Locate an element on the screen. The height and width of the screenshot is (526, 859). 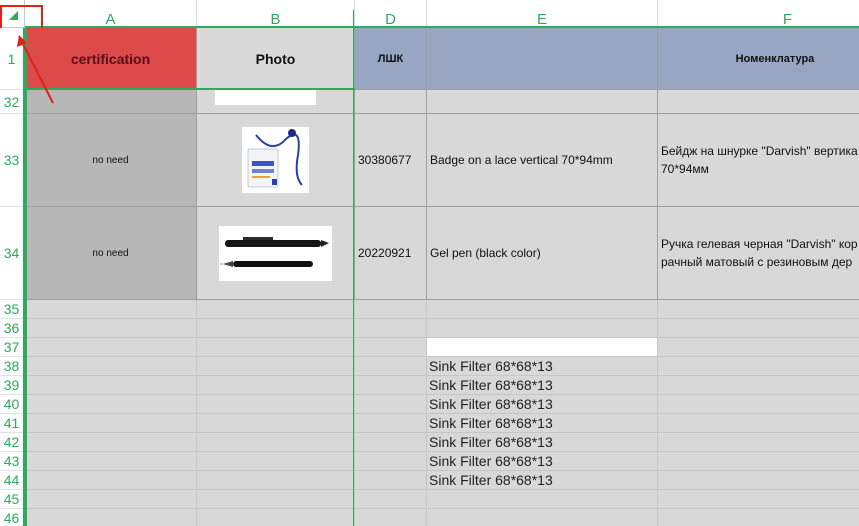
column-header-f: F is located at coordinates (758, 14).